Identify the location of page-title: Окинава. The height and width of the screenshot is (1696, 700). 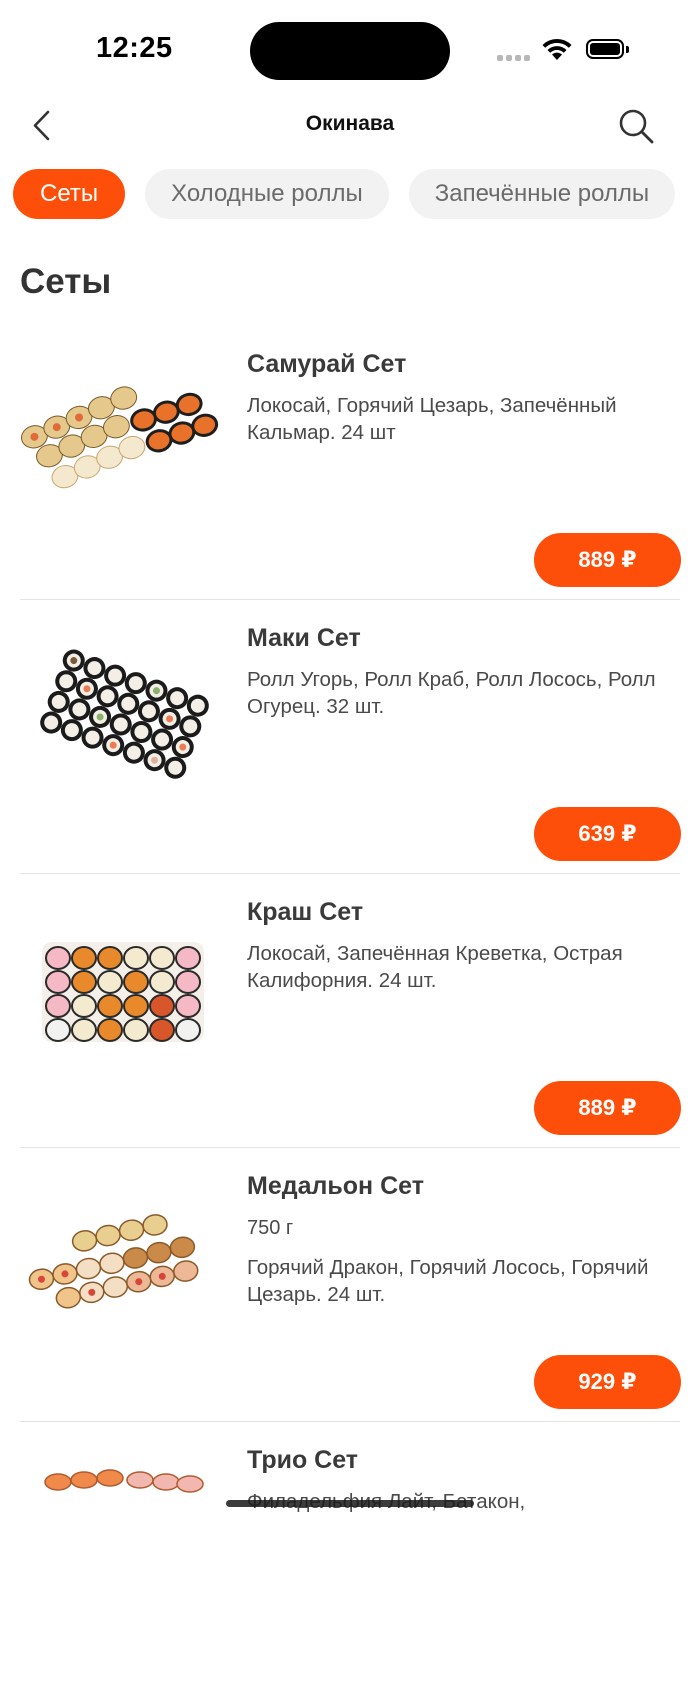
(350, 123).